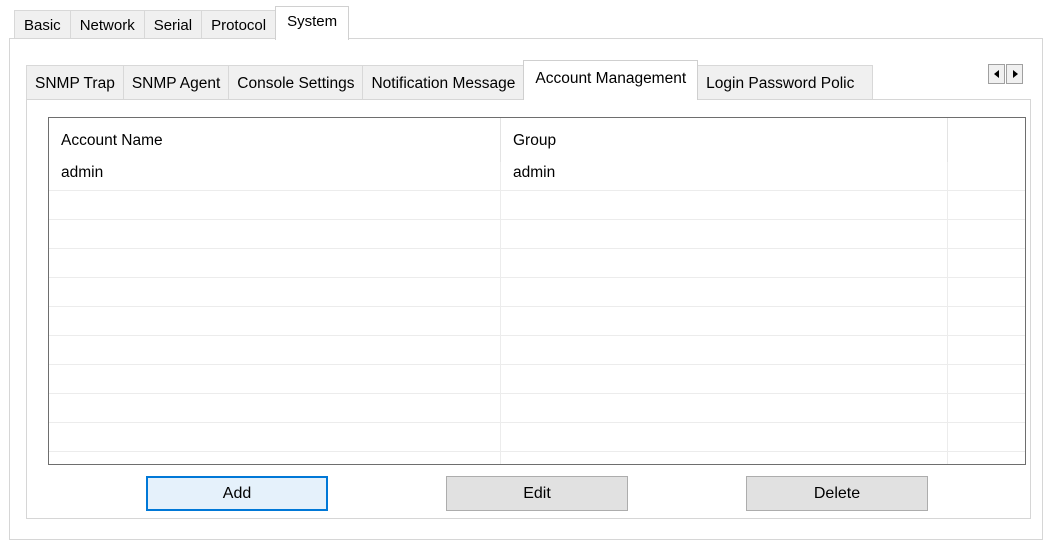  I want to click on top-tab-strip: Basic Network Serial Protocol System, so click(182, 23).